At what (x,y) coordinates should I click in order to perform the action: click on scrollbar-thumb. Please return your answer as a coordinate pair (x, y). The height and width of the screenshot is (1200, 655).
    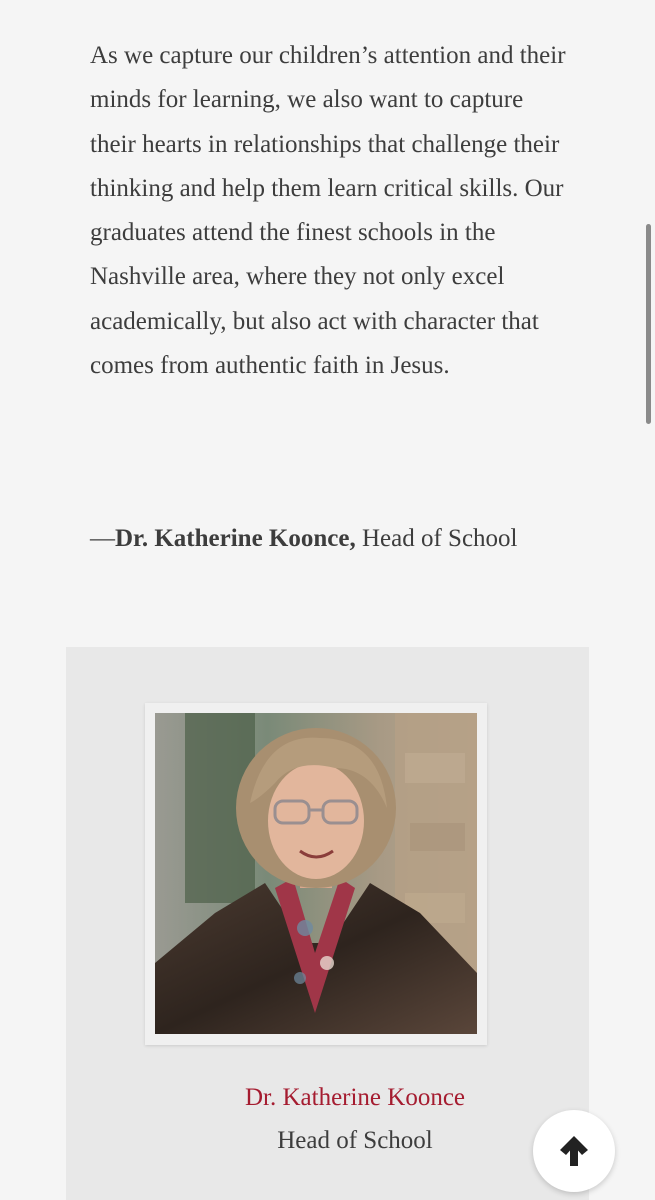
    Looking at the image, I should click on (648, 324).